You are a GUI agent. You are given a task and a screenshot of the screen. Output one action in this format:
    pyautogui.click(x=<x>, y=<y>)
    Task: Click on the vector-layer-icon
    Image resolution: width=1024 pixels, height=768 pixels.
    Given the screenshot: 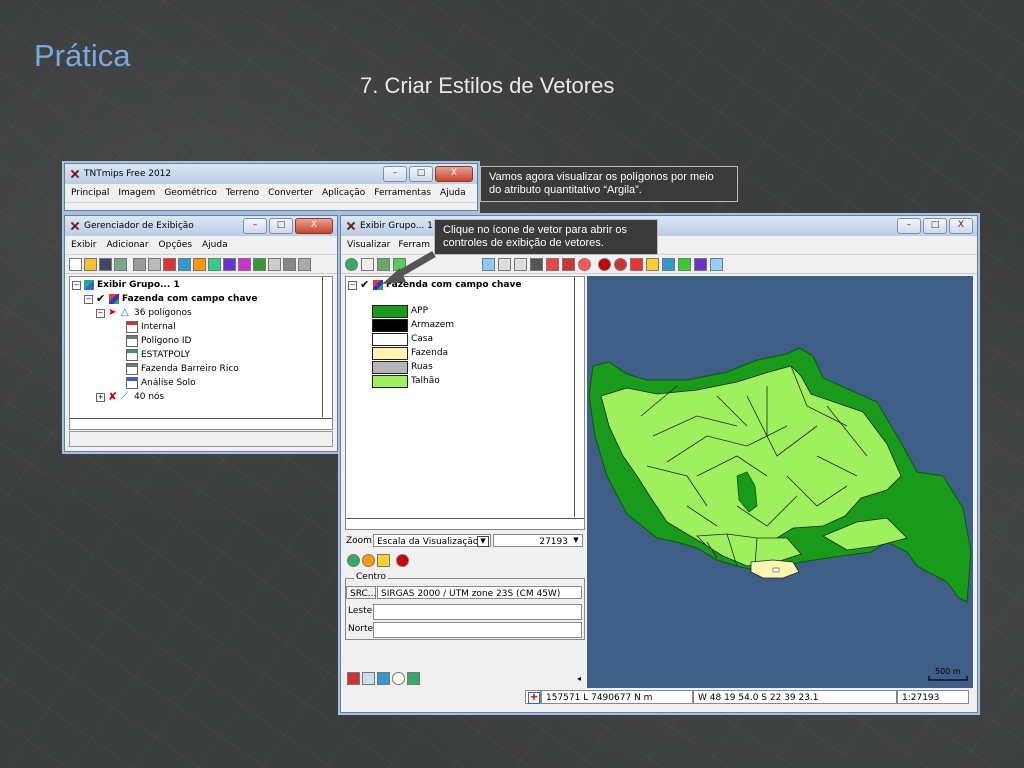 What is the action you would take?
    pyautogui.click(x=114, y=299)
    